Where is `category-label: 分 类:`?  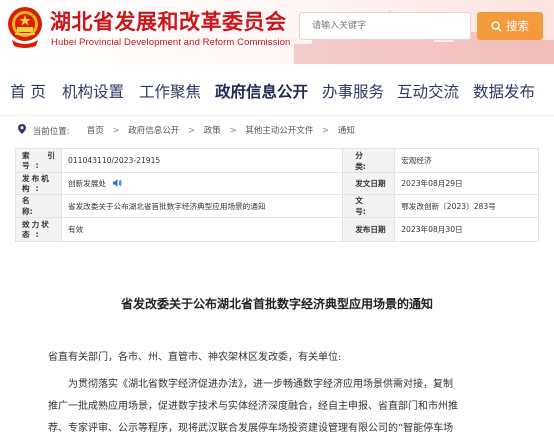 category-label: 分 类: is located at coordinates (369, 160).